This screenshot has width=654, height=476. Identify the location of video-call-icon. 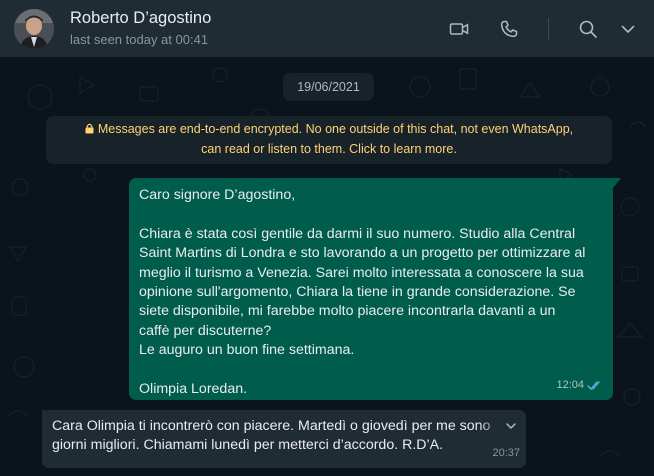
(459, 29).